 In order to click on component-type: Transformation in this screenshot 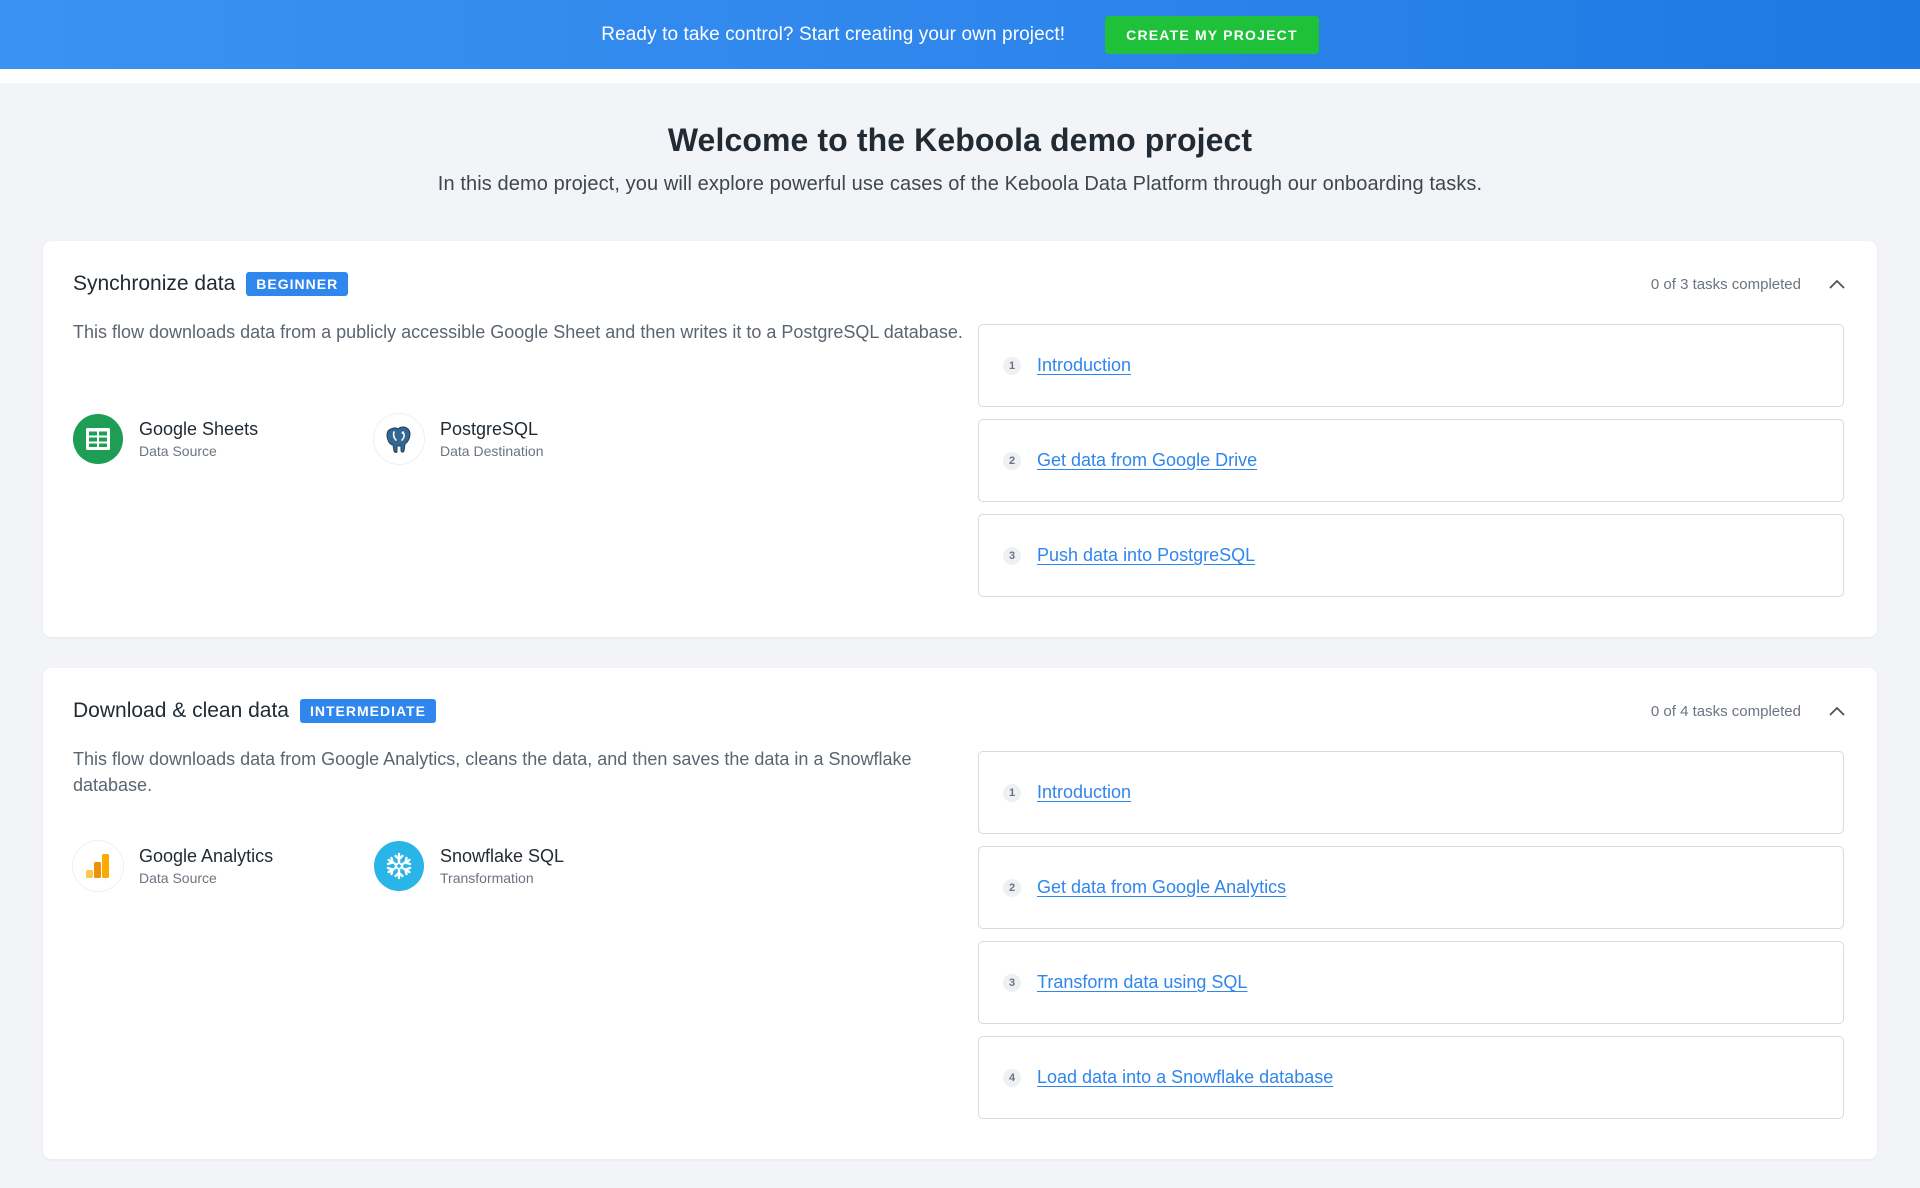, I will do `click(487, 878)`.